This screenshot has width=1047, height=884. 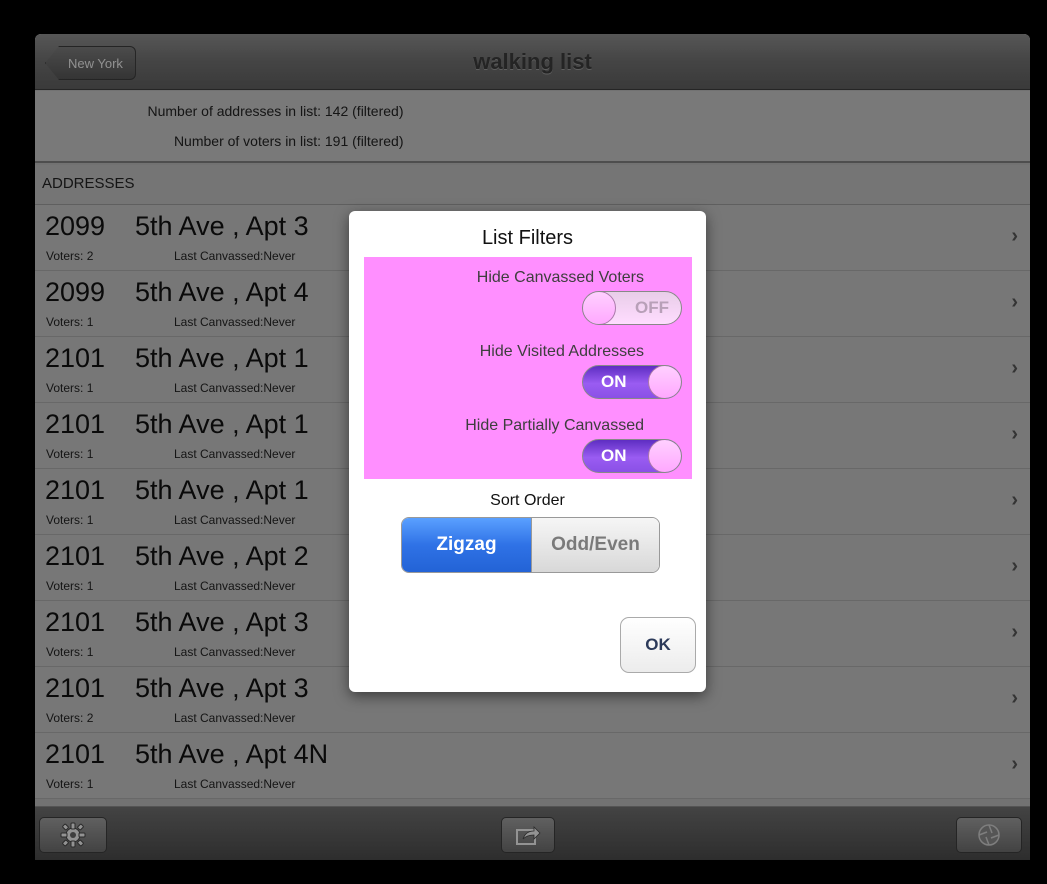 What do you see at coordinates (658, 645) in the screenshot?
I see `ok-button: OK` at bounding box center [658, 645].